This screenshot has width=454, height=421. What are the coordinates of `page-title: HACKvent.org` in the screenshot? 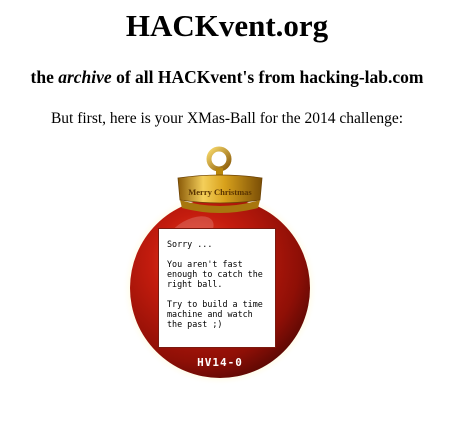 It's located at (227, 25).